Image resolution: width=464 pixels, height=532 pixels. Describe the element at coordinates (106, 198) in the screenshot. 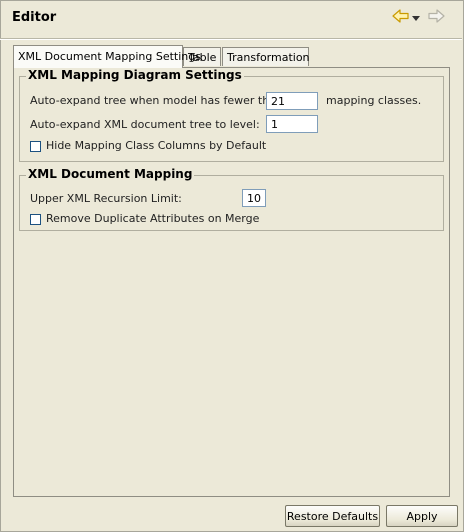

I see `recursion-limit-label: Upper XML Recursion Limit:` at that location.